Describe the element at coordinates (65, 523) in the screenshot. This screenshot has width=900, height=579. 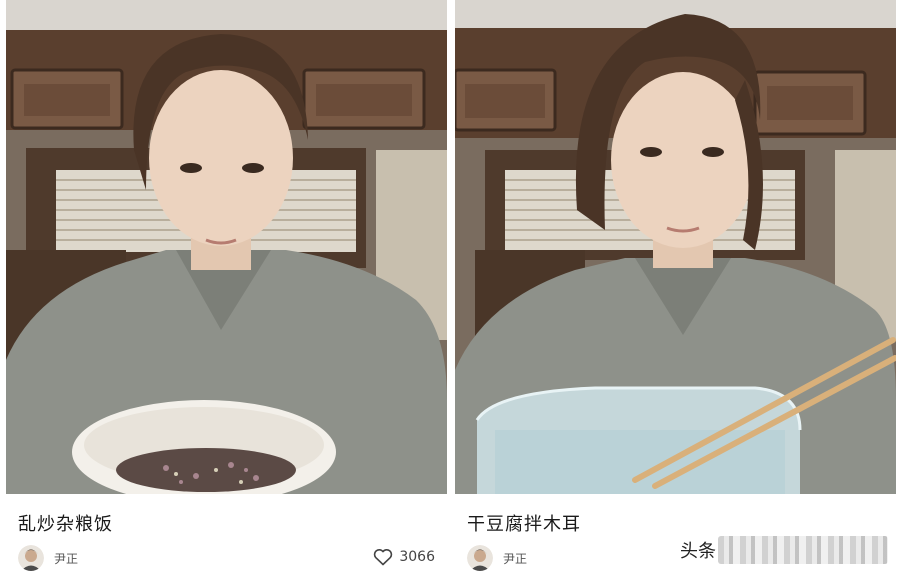
I see `post-title: 乱炒杂粮饭` at that location.